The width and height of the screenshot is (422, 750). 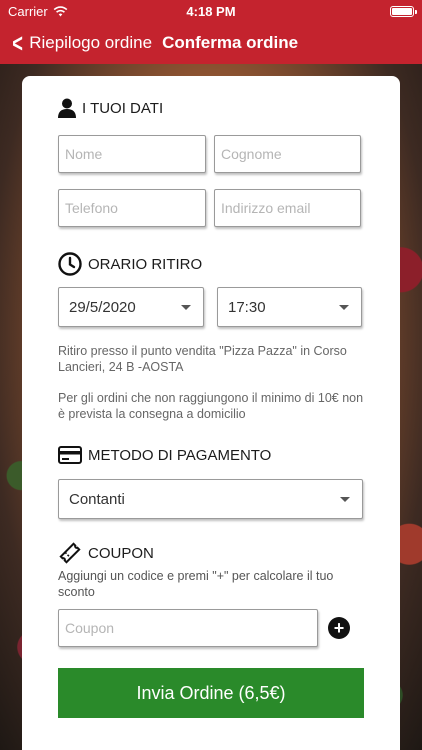 What do you see at coordinates (67, 108) in the screenshot?
I see `user-icon` at bounding box center [67, 108].